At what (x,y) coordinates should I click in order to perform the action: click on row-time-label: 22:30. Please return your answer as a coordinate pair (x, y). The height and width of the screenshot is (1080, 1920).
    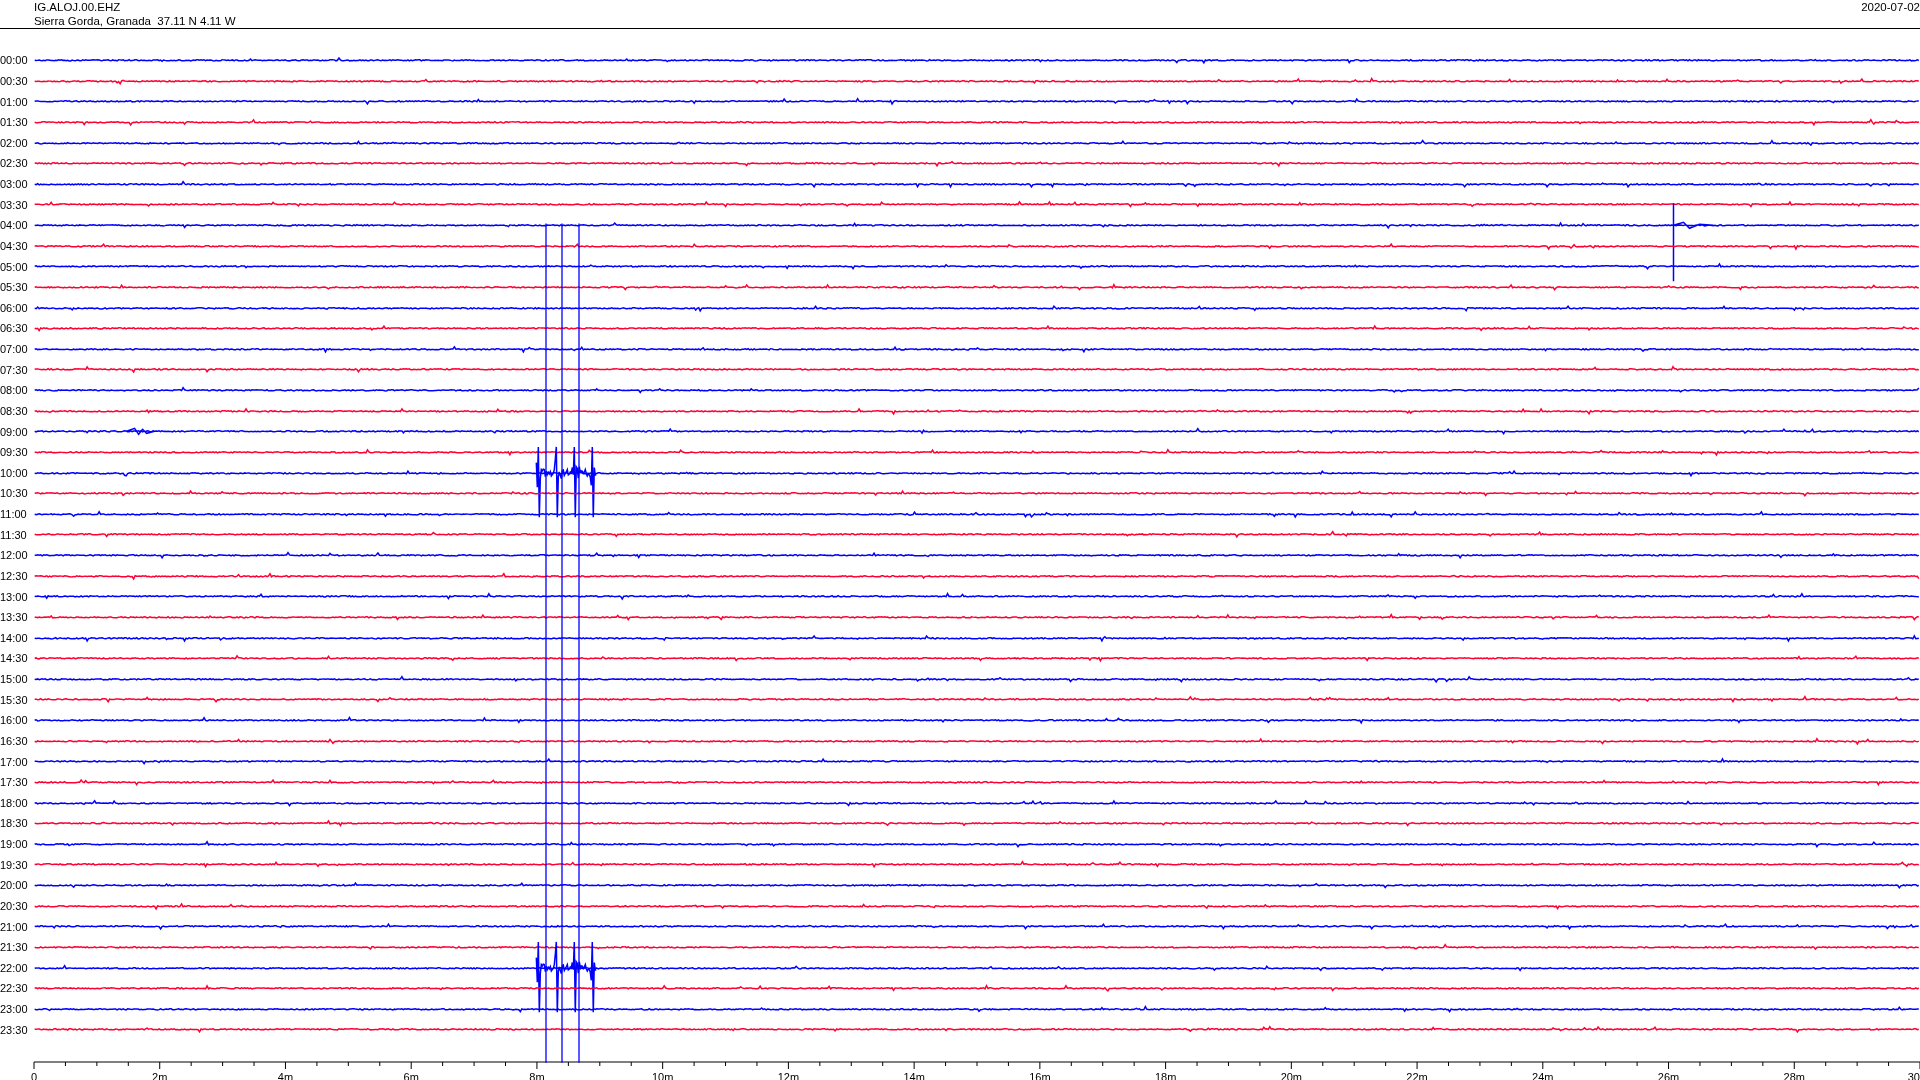
    Looking at the image, I should click on (14, 988).